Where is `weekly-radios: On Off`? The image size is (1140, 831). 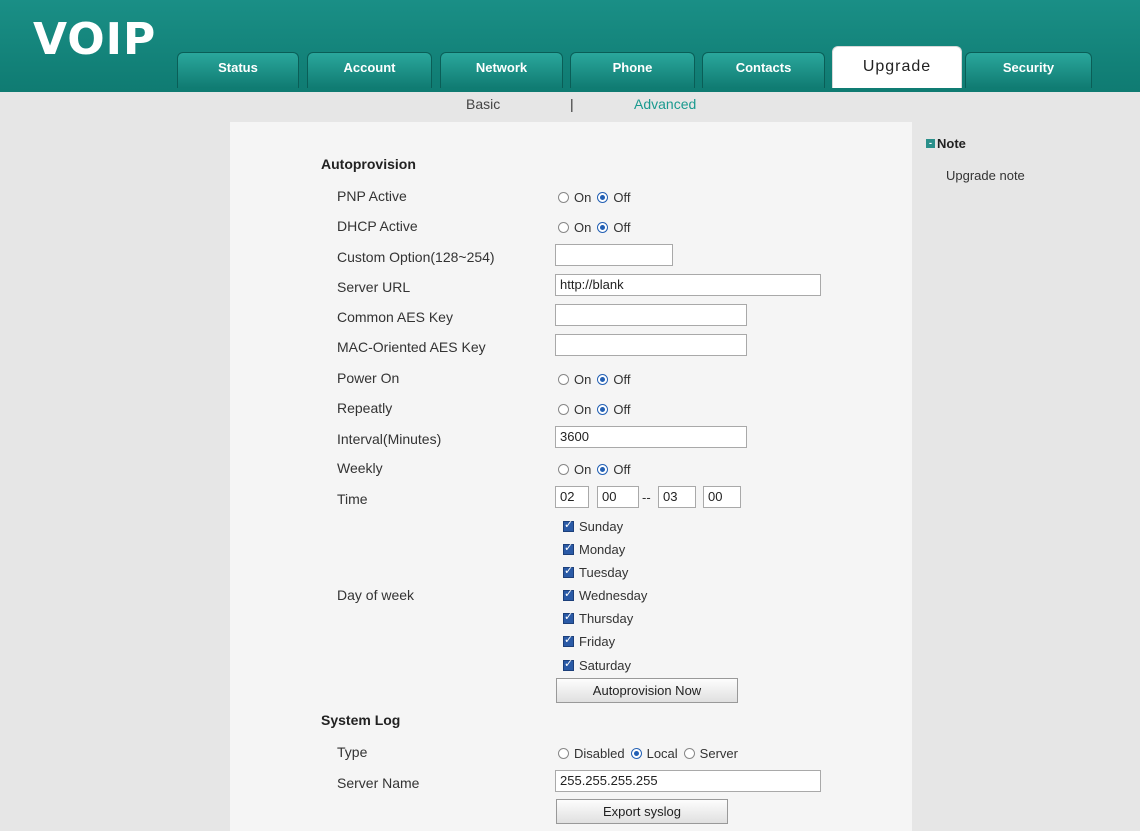
weekly-radios: On Off is located at coordinates (597, 469).